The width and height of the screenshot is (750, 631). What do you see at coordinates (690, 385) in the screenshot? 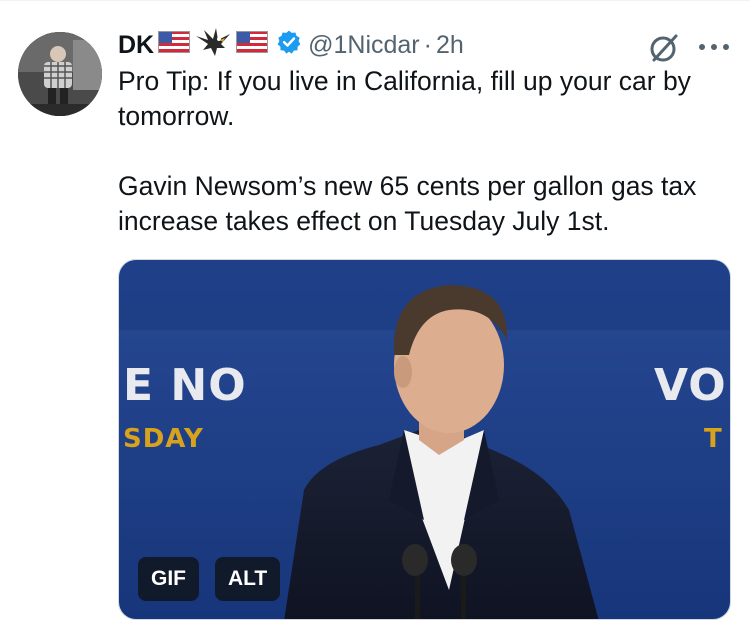
I see `backdrop-text-right-big: VO` at bounding box center [690, 385].